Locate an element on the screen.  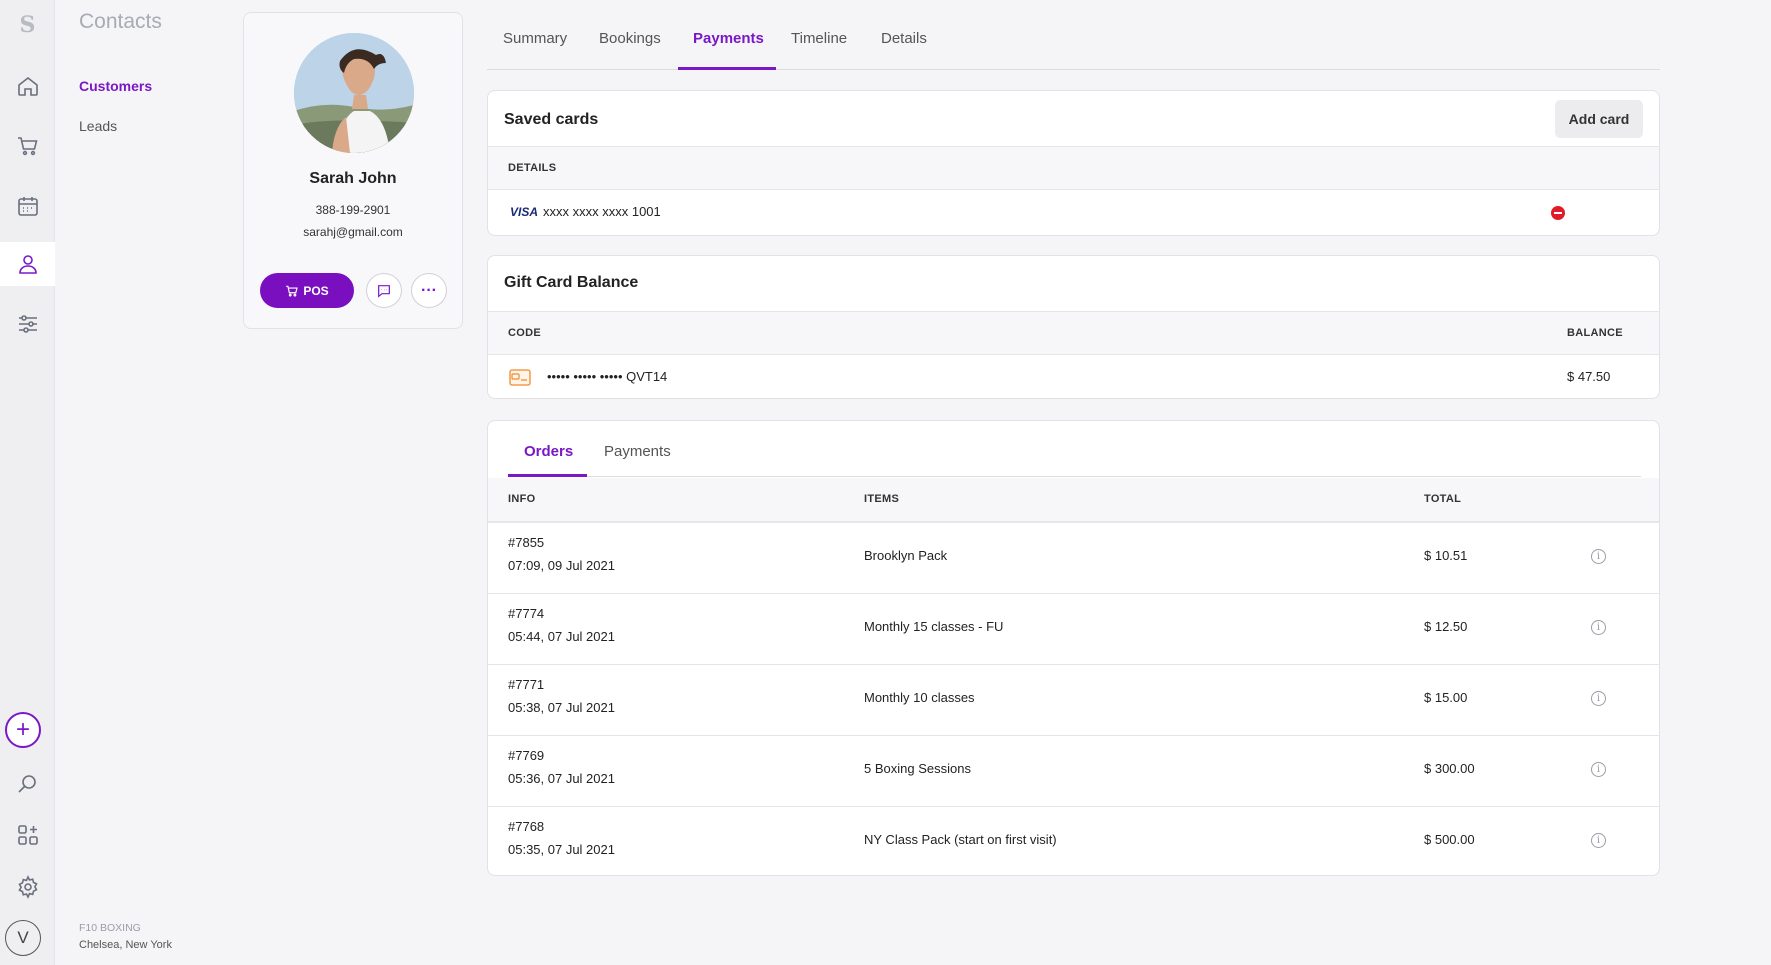
user-icon is located at coordinates (27, 264).